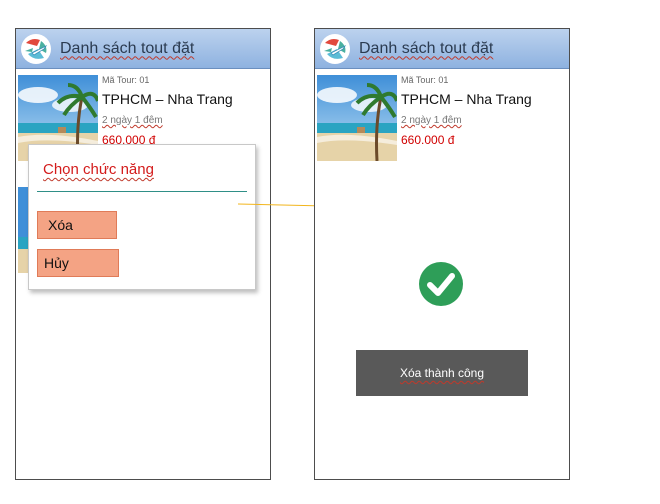 The image size is (660, 504). I want to click on tour-price: 660.000 đ, so click(428, 140).